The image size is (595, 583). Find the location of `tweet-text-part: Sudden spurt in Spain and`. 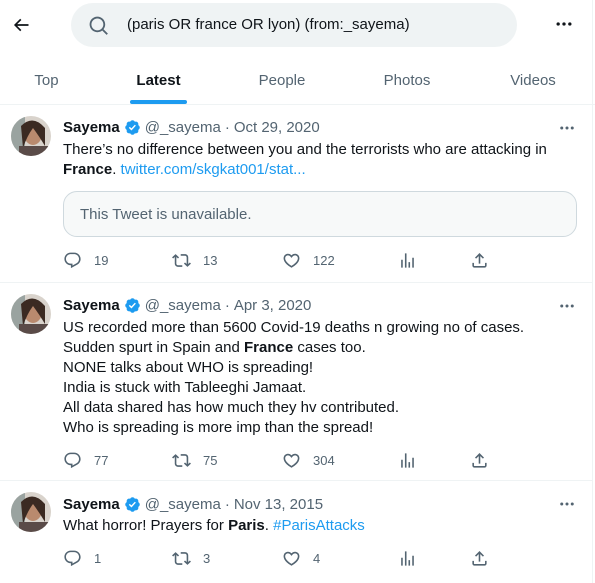

tweet-text-part: Sudden spurt in Spain and is located at coordinates (151, 347).